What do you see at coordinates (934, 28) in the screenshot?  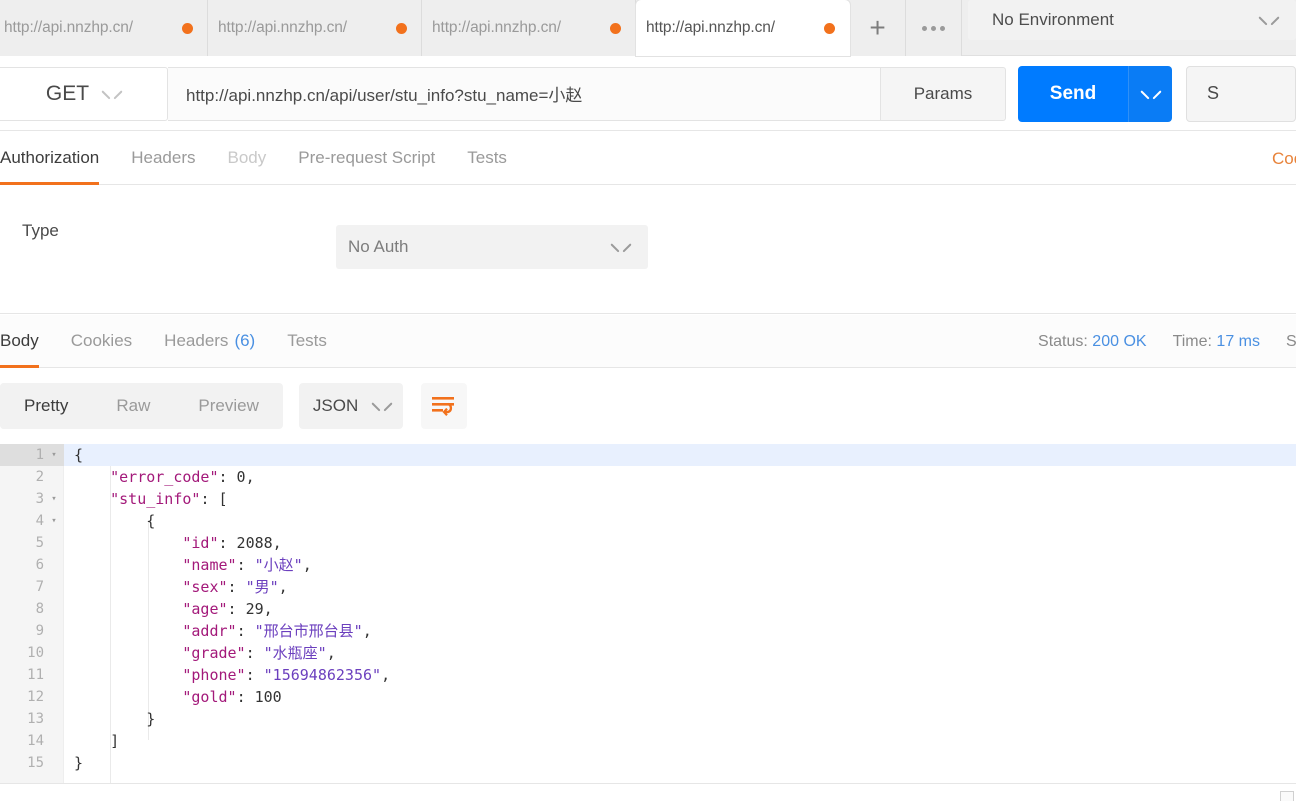 I see `tab-options-button` at bounding box center [934, 28].